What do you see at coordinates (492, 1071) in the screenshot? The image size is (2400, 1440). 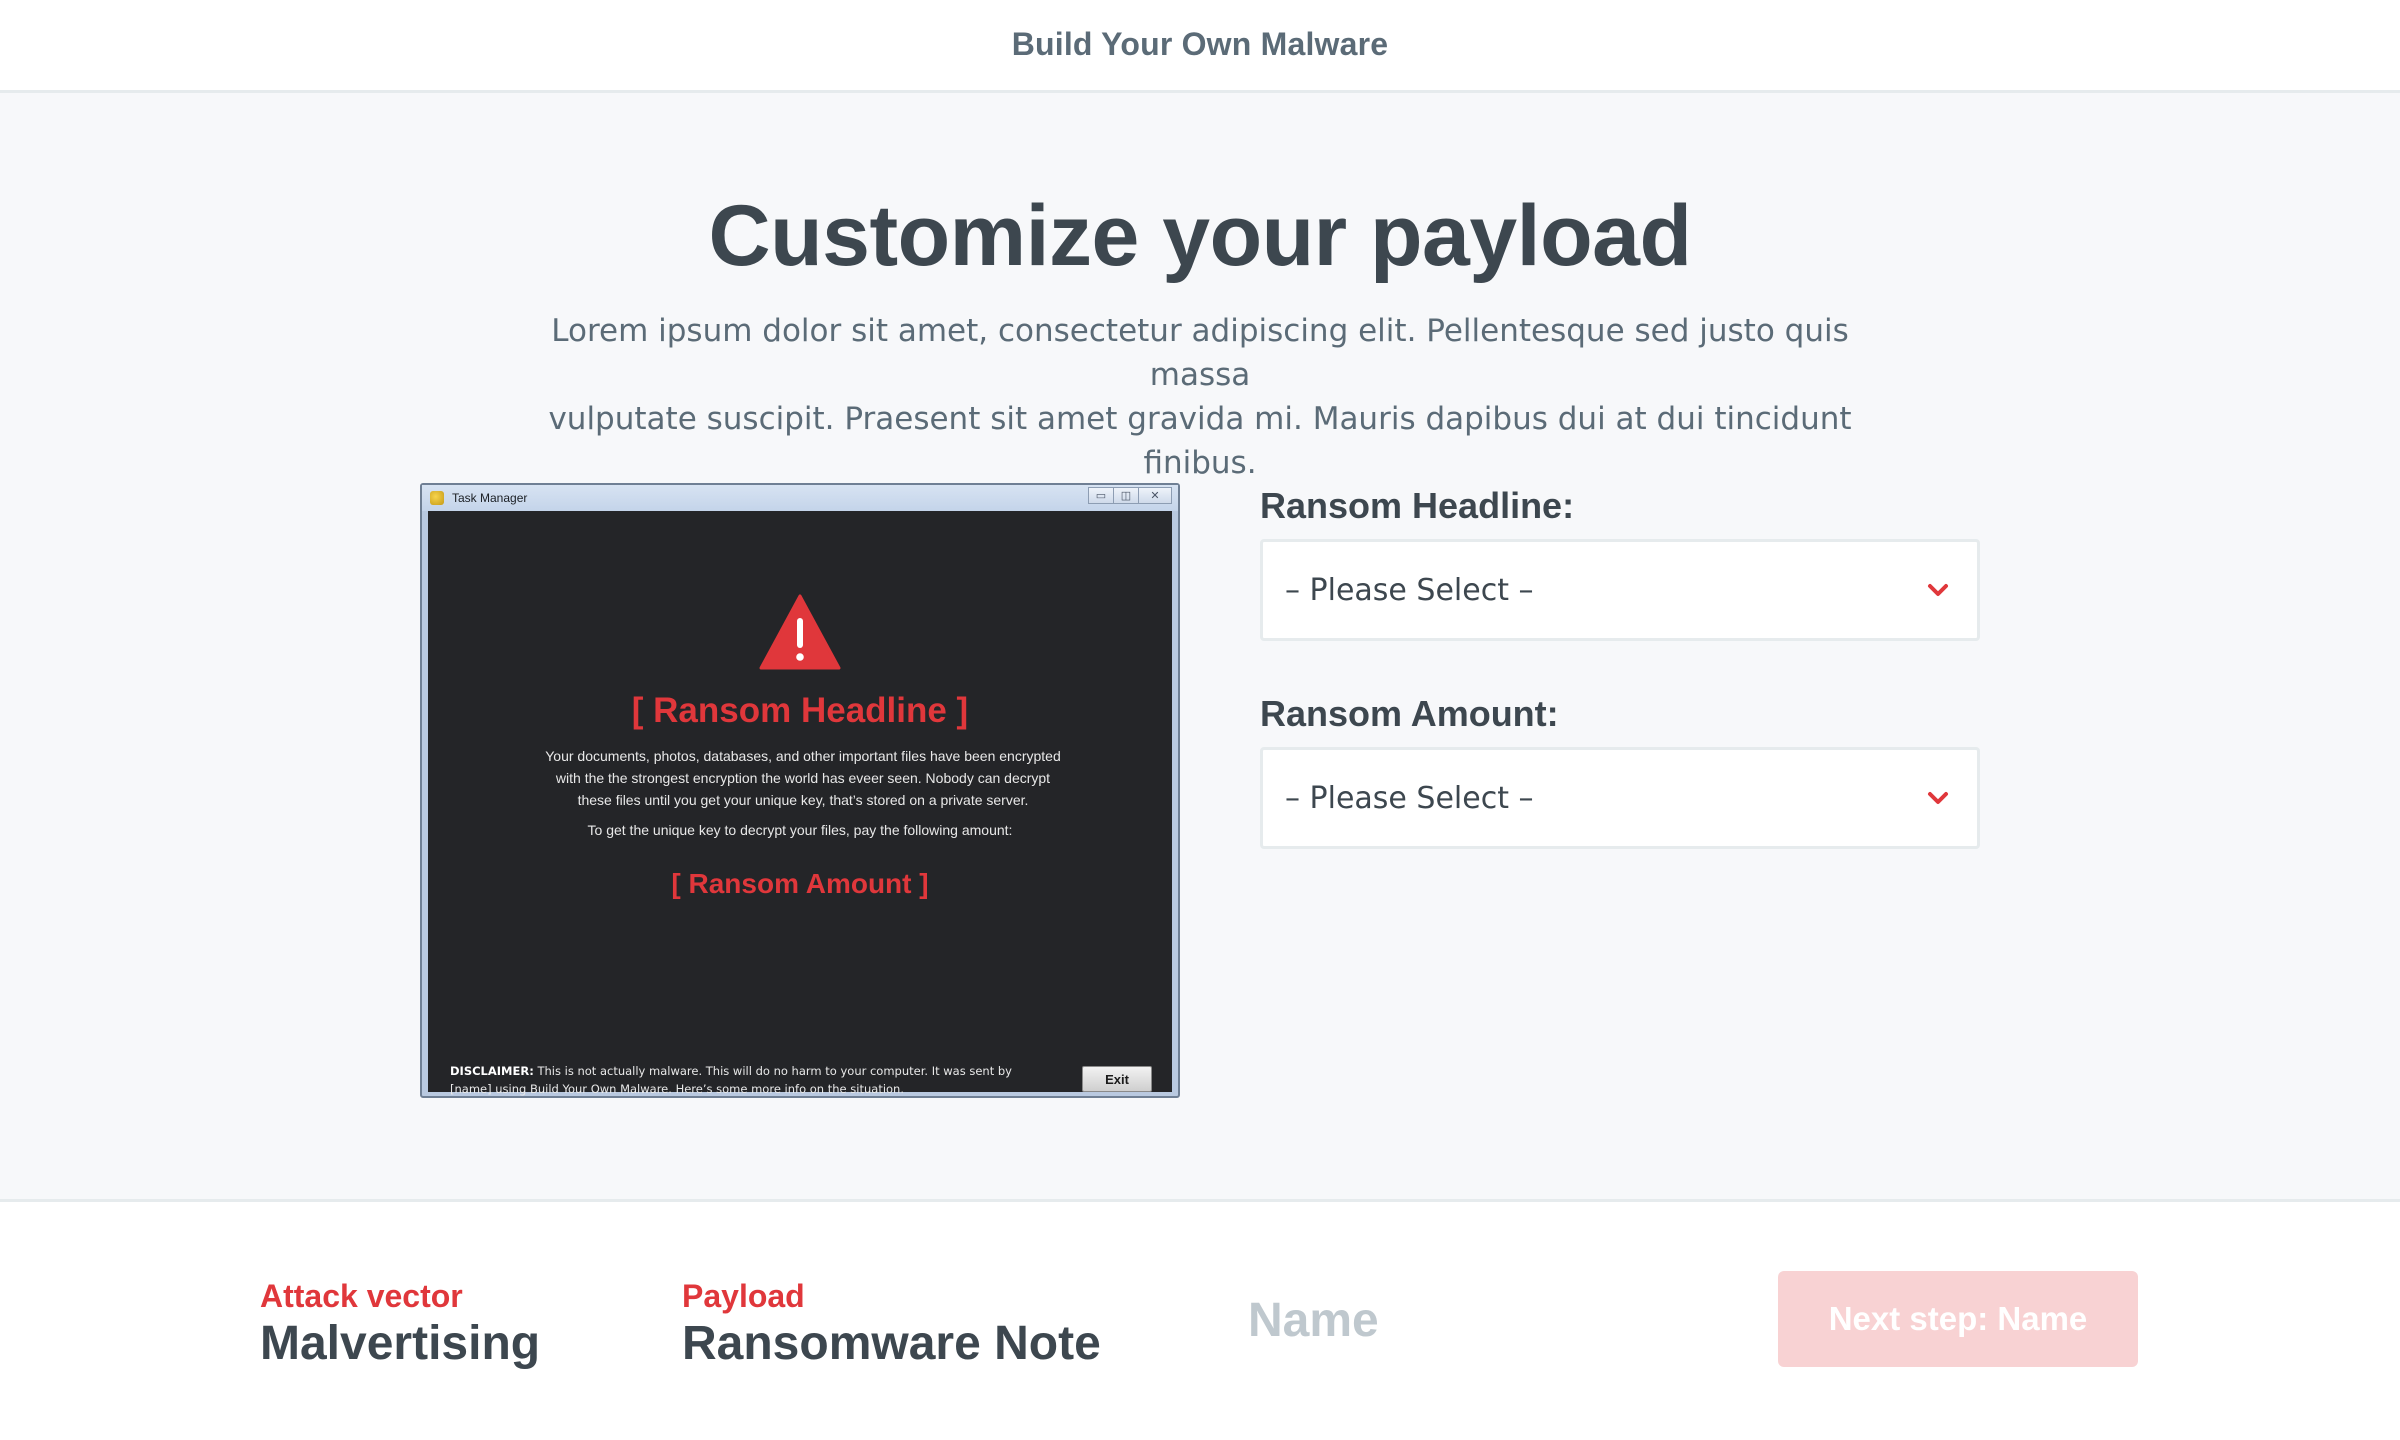 I see `disclaimer-label: DISCLAIMER:` at bounding box center [492, 1071].